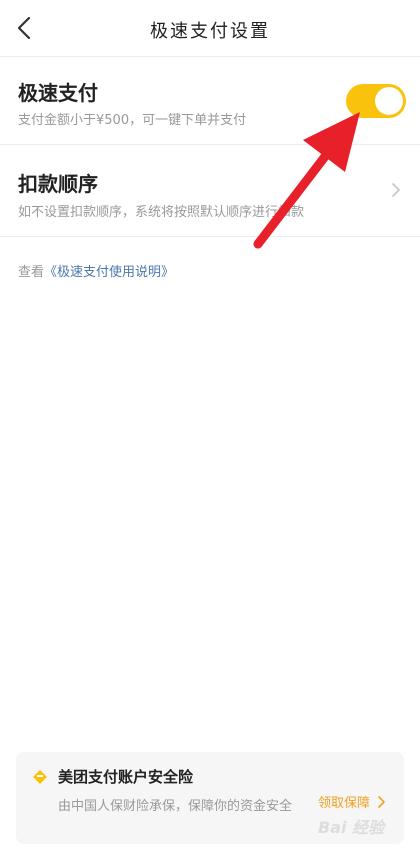 Image resolution: width=420 pixels, height=860 pixels. What do you see at coordinates (132, 120) in the screenshot?
I see `fast-pay-description: 支付金额小于¥500，可一键下单并支付` at bounding box center [132, 120].